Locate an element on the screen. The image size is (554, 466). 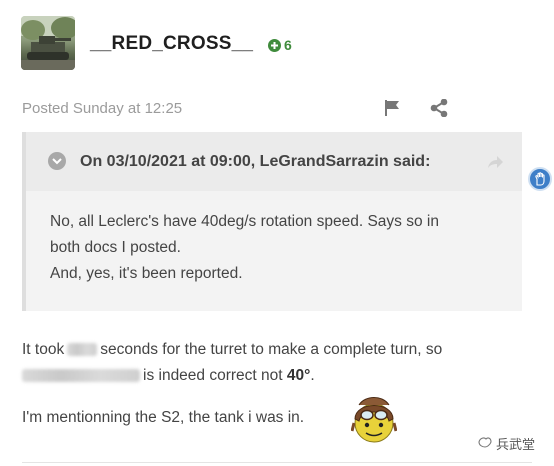
username: __RED_CROSS__ is located at coordinates (171, 44).